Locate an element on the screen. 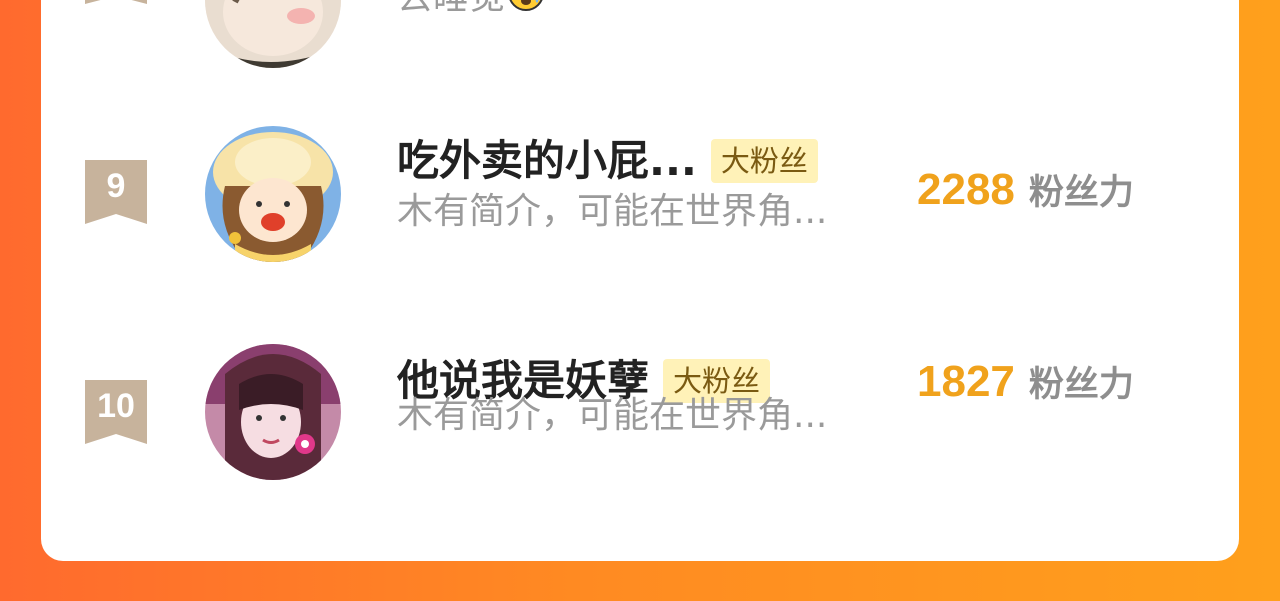 This screenshot has width=1280, height=601. score-value: 1827 is located at coordinates (966, 381).